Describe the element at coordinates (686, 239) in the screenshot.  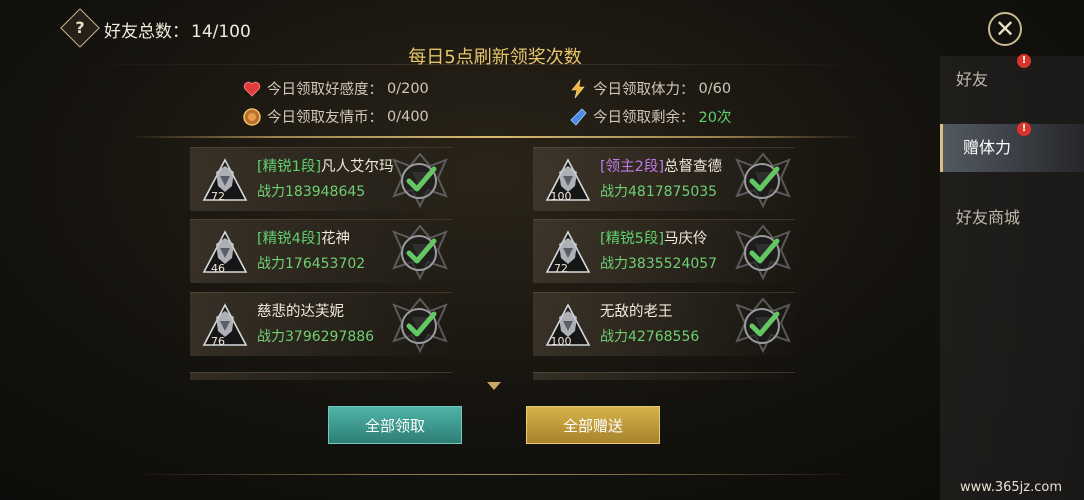
I see `friend-name-text: 马庆伶` at that location.